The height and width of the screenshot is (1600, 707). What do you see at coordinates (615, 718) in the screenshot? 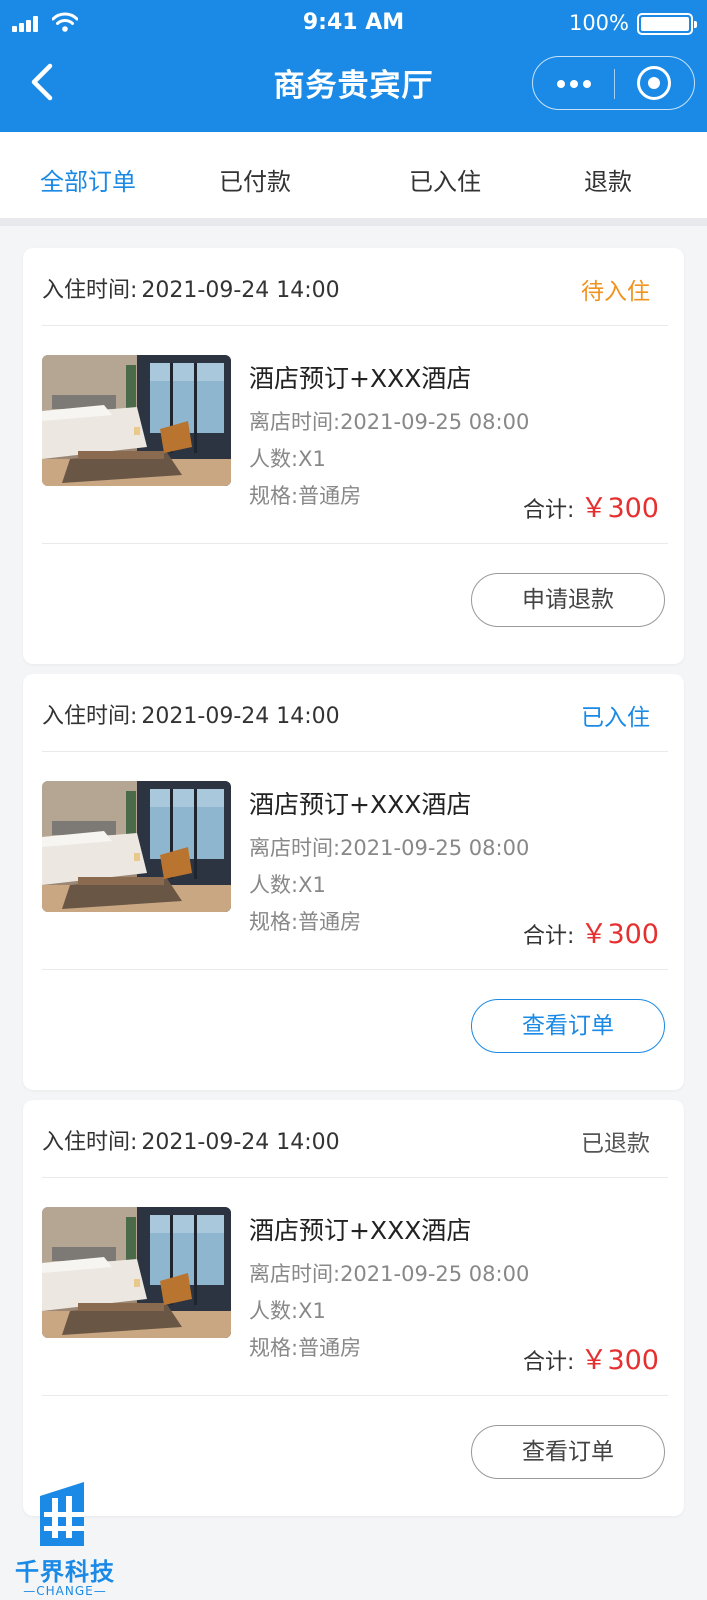
I see `order-status: 已入住` at bounding box center [615, 718].